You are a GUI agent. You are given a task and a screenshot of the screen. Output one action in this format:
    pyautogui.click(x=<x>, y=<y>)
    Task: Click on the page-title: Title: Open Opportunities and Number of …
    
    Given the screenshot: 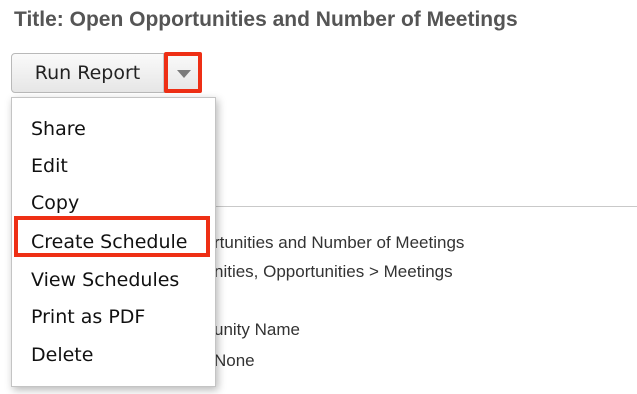 What is the action you would take?
    pyautogui.click(x=266, y=19)
    